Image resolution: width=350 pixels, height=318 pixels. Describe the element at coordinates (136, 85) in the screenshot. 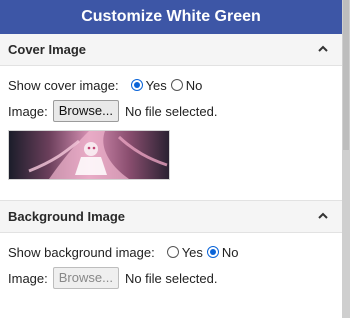

I see `cover-yes-radio` at that location.